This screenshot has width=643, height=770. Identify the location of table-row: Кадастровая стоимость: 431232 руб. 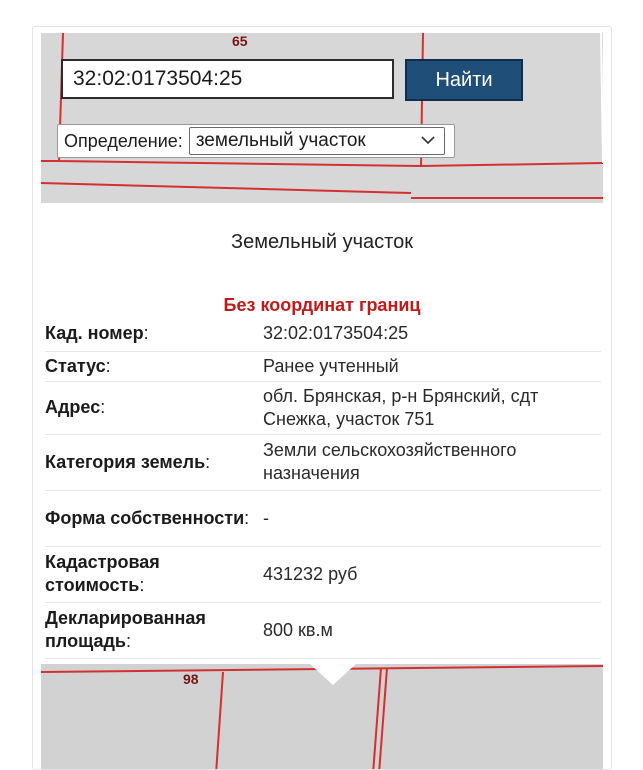
(323, 574).